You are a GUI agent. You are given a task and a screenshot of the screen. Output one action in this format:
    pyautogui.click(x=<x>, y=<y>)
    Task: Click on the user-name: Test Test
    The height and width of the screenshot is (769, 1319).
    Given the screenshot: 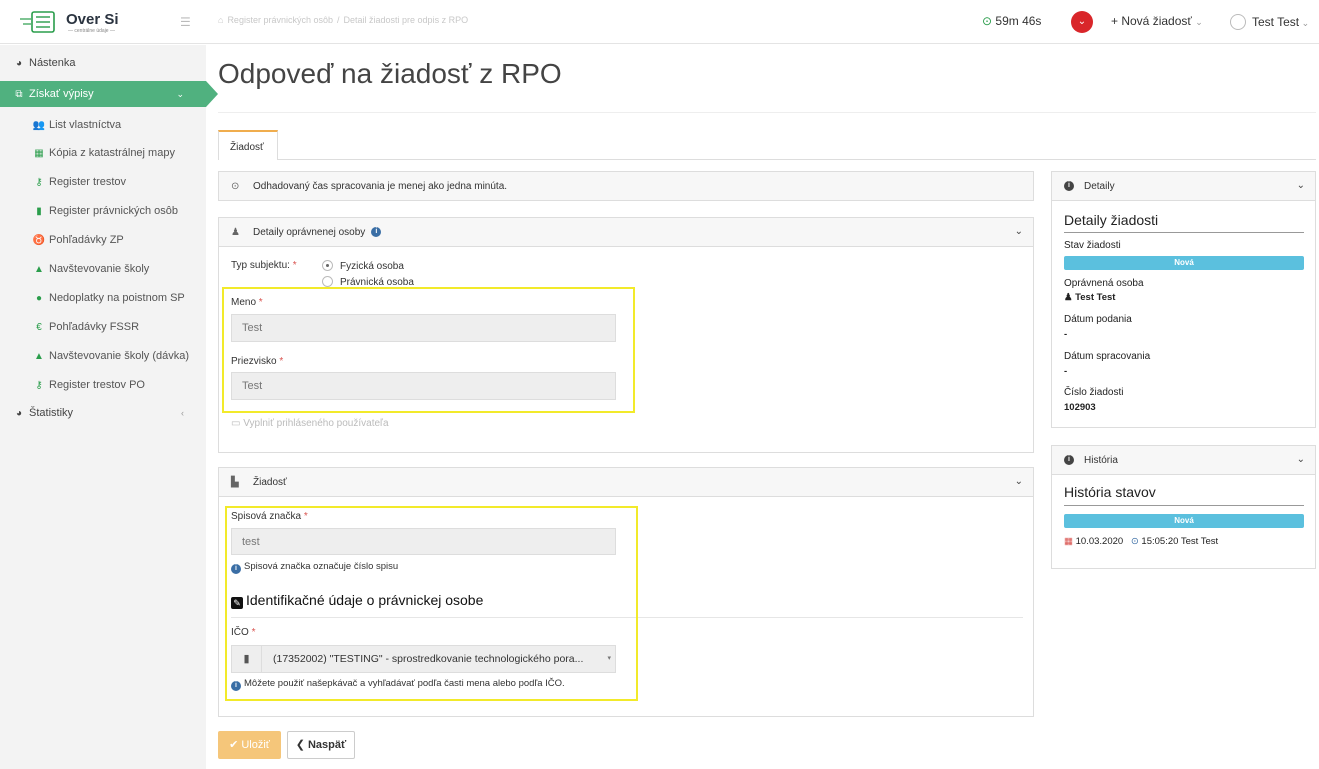 What is the action you would take?
    pyautogui.click(x=1276, y=22)
    